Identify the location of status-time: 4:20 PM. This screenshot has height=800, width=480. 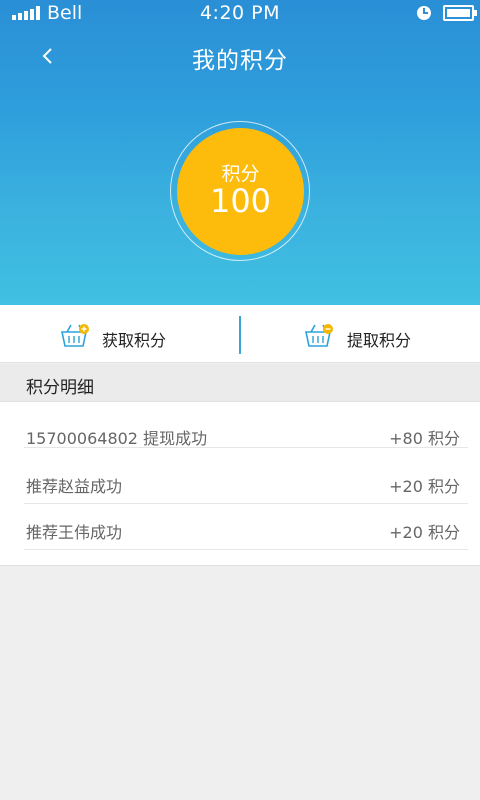
(240, 13).